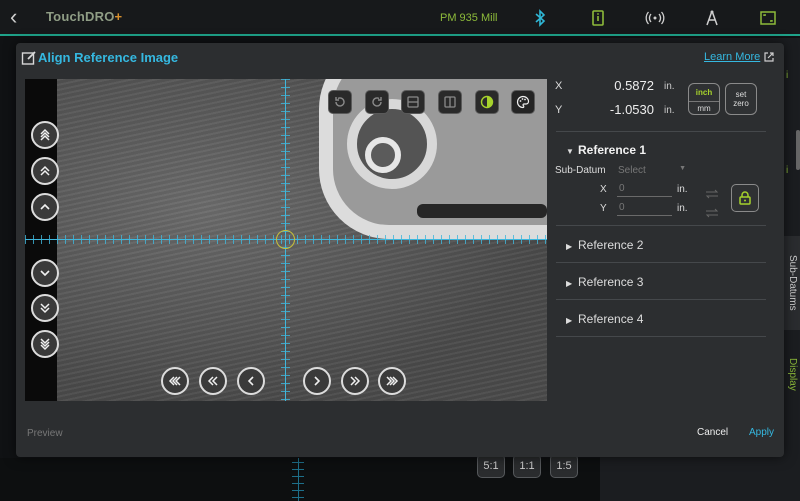 The width and height of the screenshot is (800, 501). What do you see at coordinates (84, 16) in the screenshot?
I see `app-logo: TouchDRO+` at bounding box center [84, 16].